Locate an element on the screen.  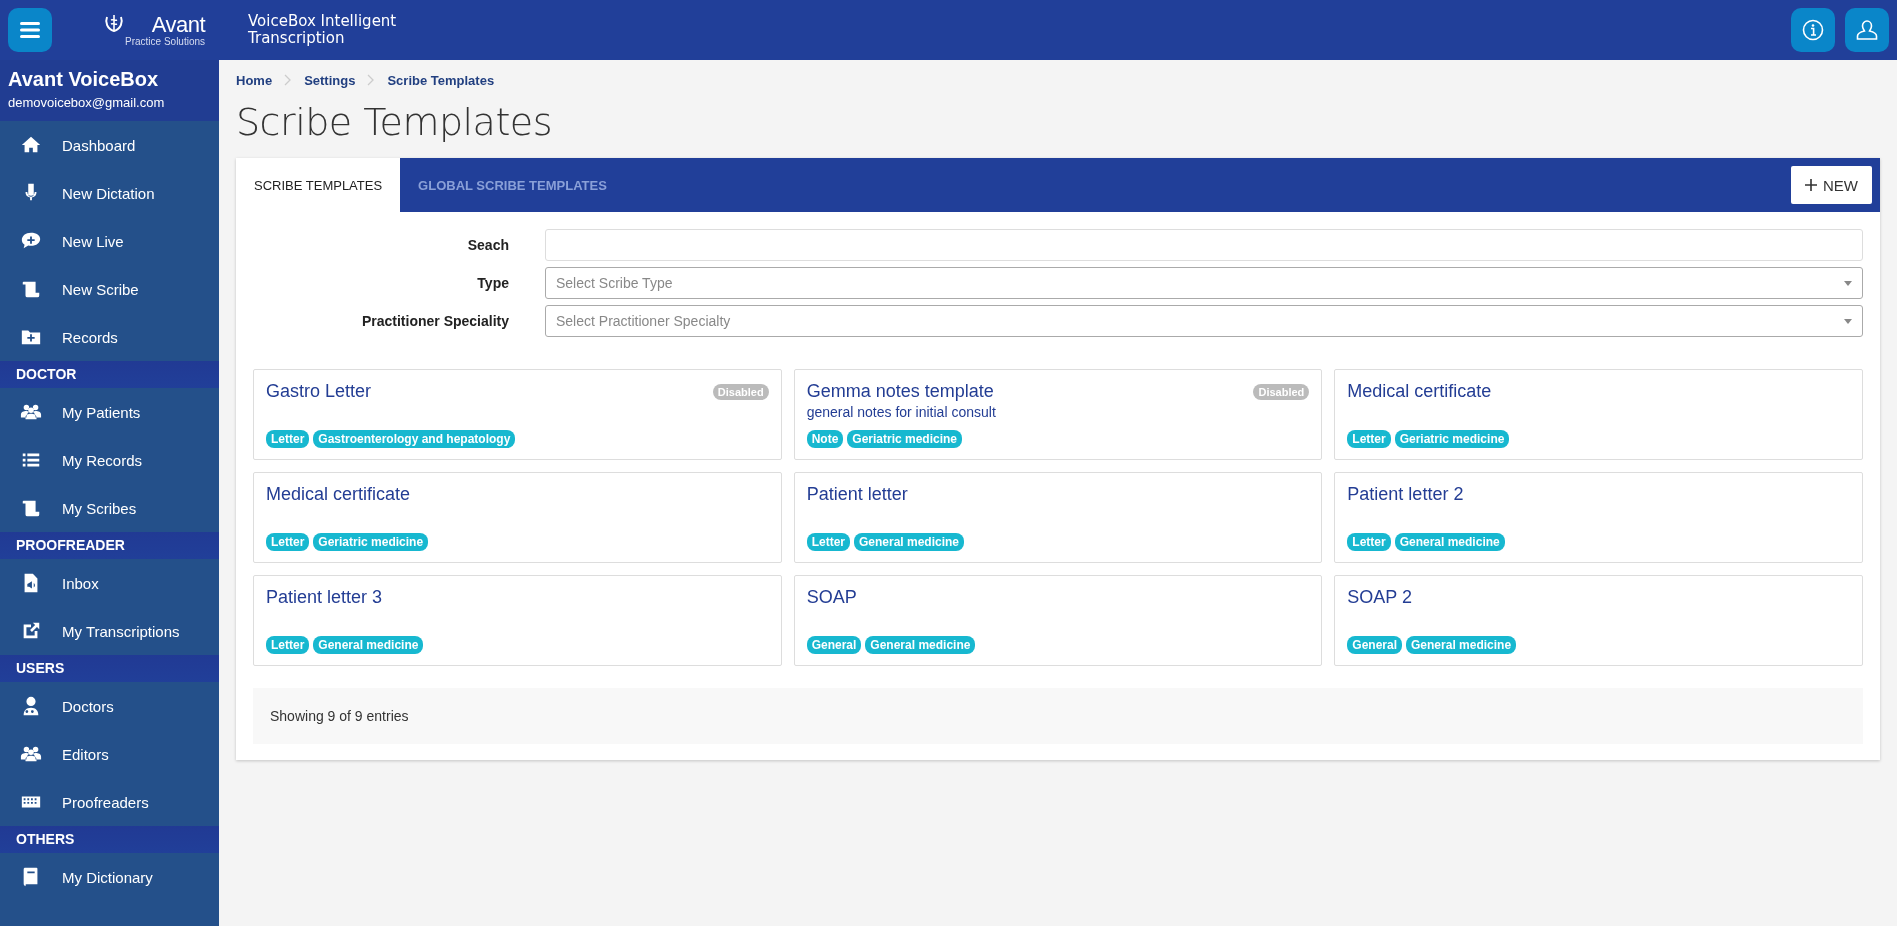
nav-item: New Scribe is located at coordinates (109, 289).